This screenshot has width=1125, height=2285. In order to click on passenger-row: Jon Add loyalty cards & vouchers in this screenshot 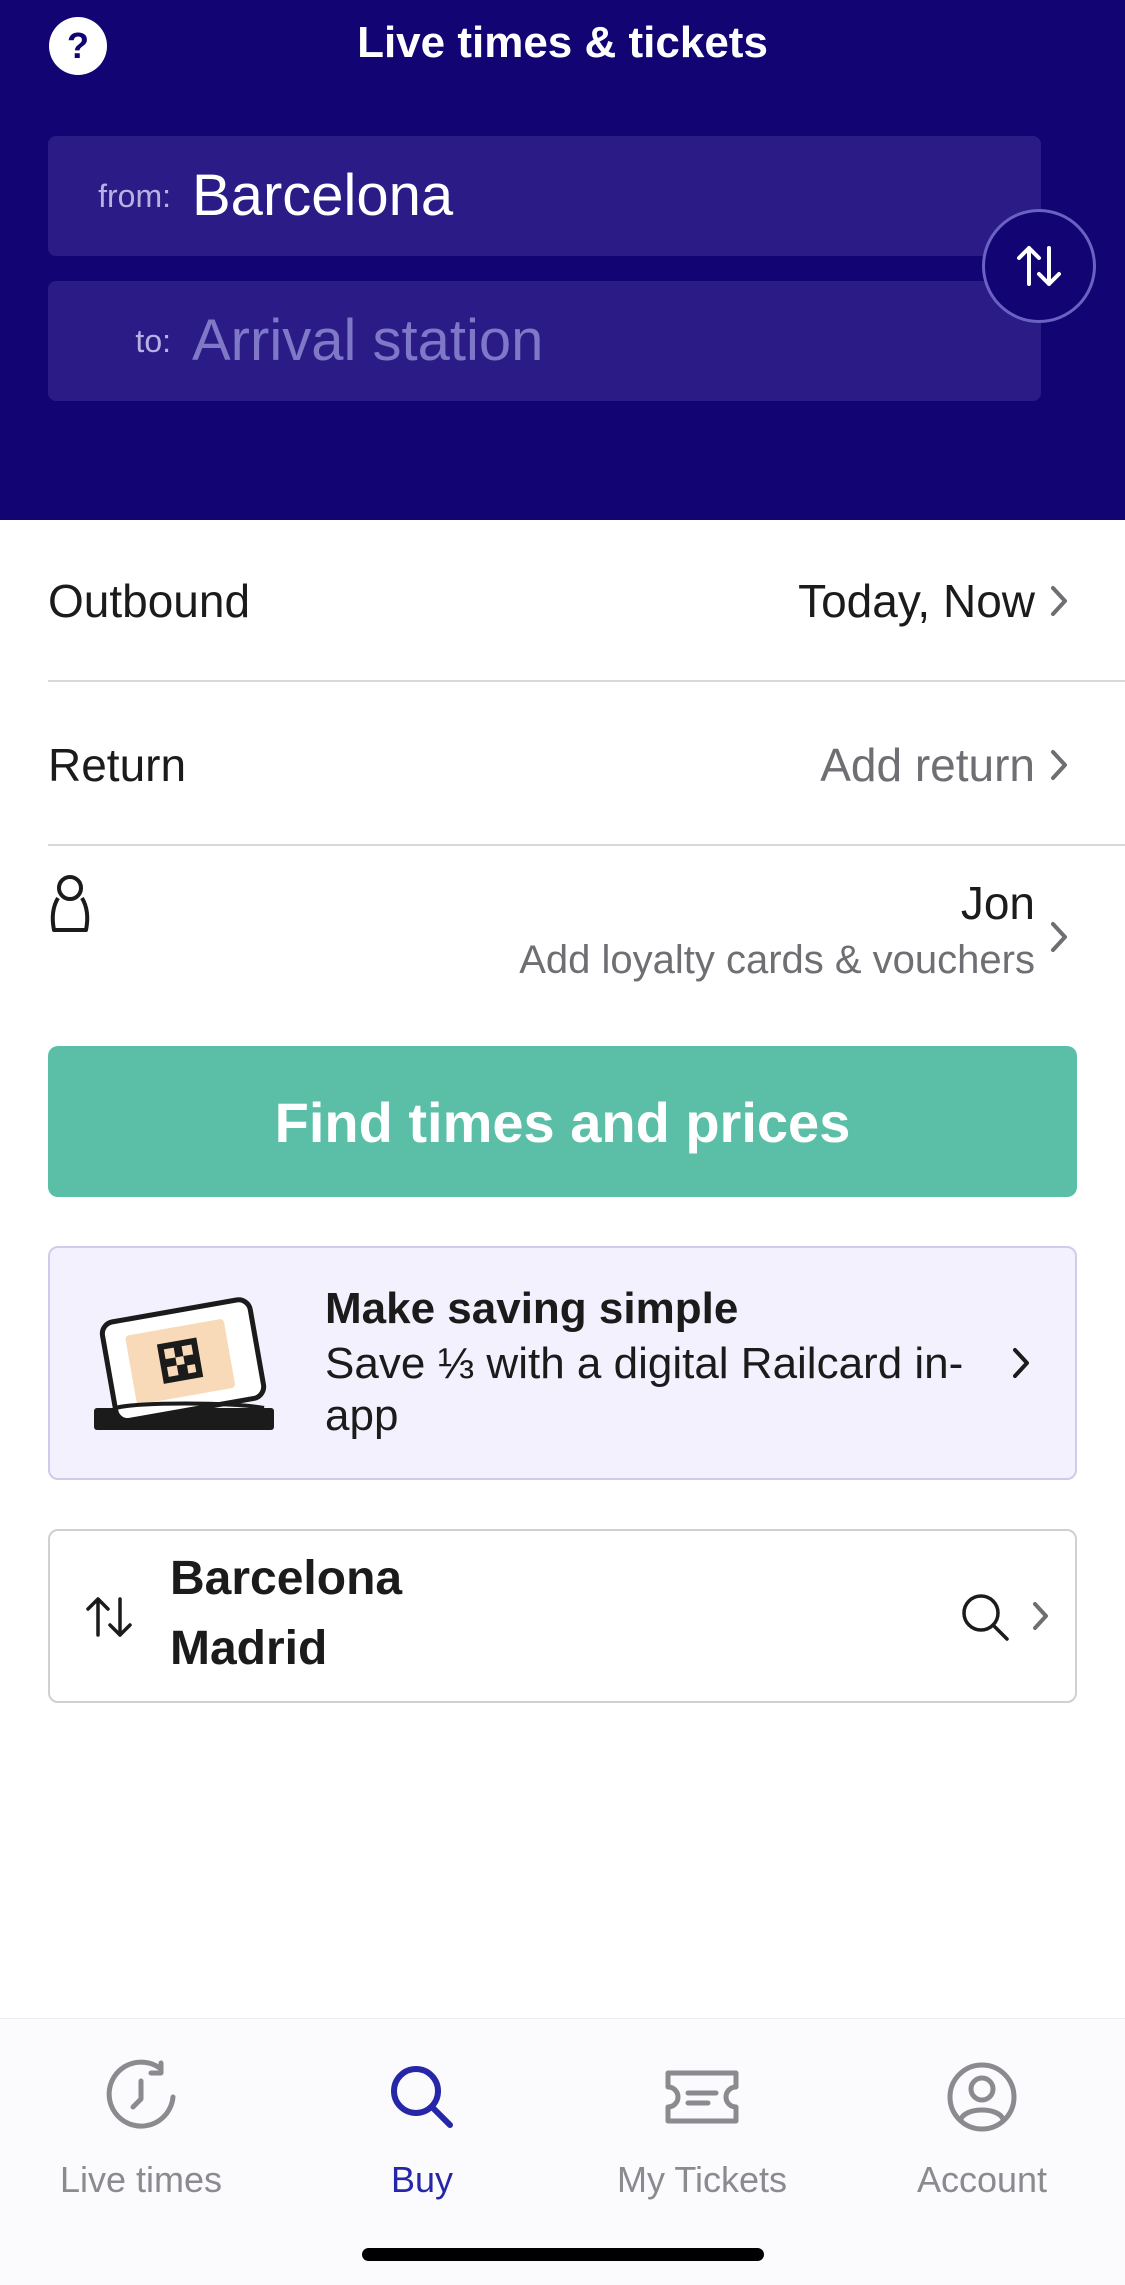, I will do `click(586, 936)`.